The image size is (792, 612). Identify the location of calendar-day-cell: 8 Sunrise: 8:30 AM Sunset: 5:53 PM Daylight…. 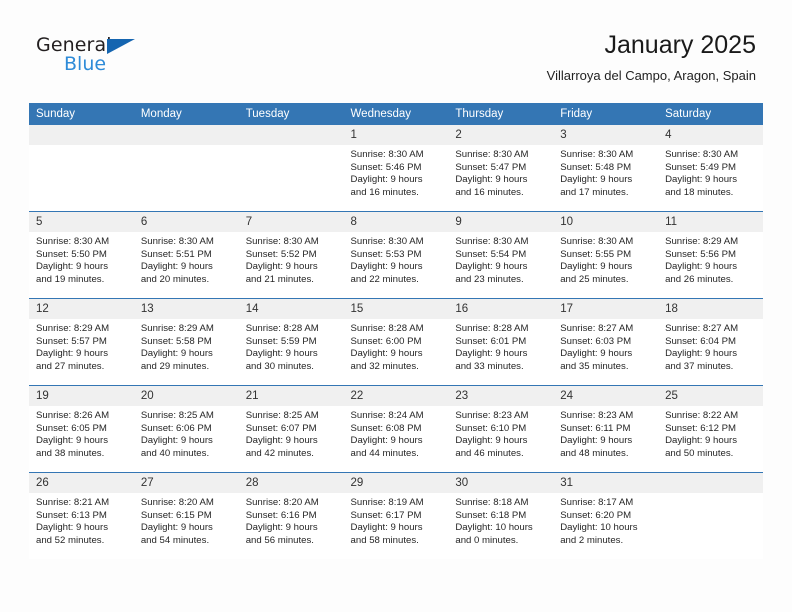
(396, 255).